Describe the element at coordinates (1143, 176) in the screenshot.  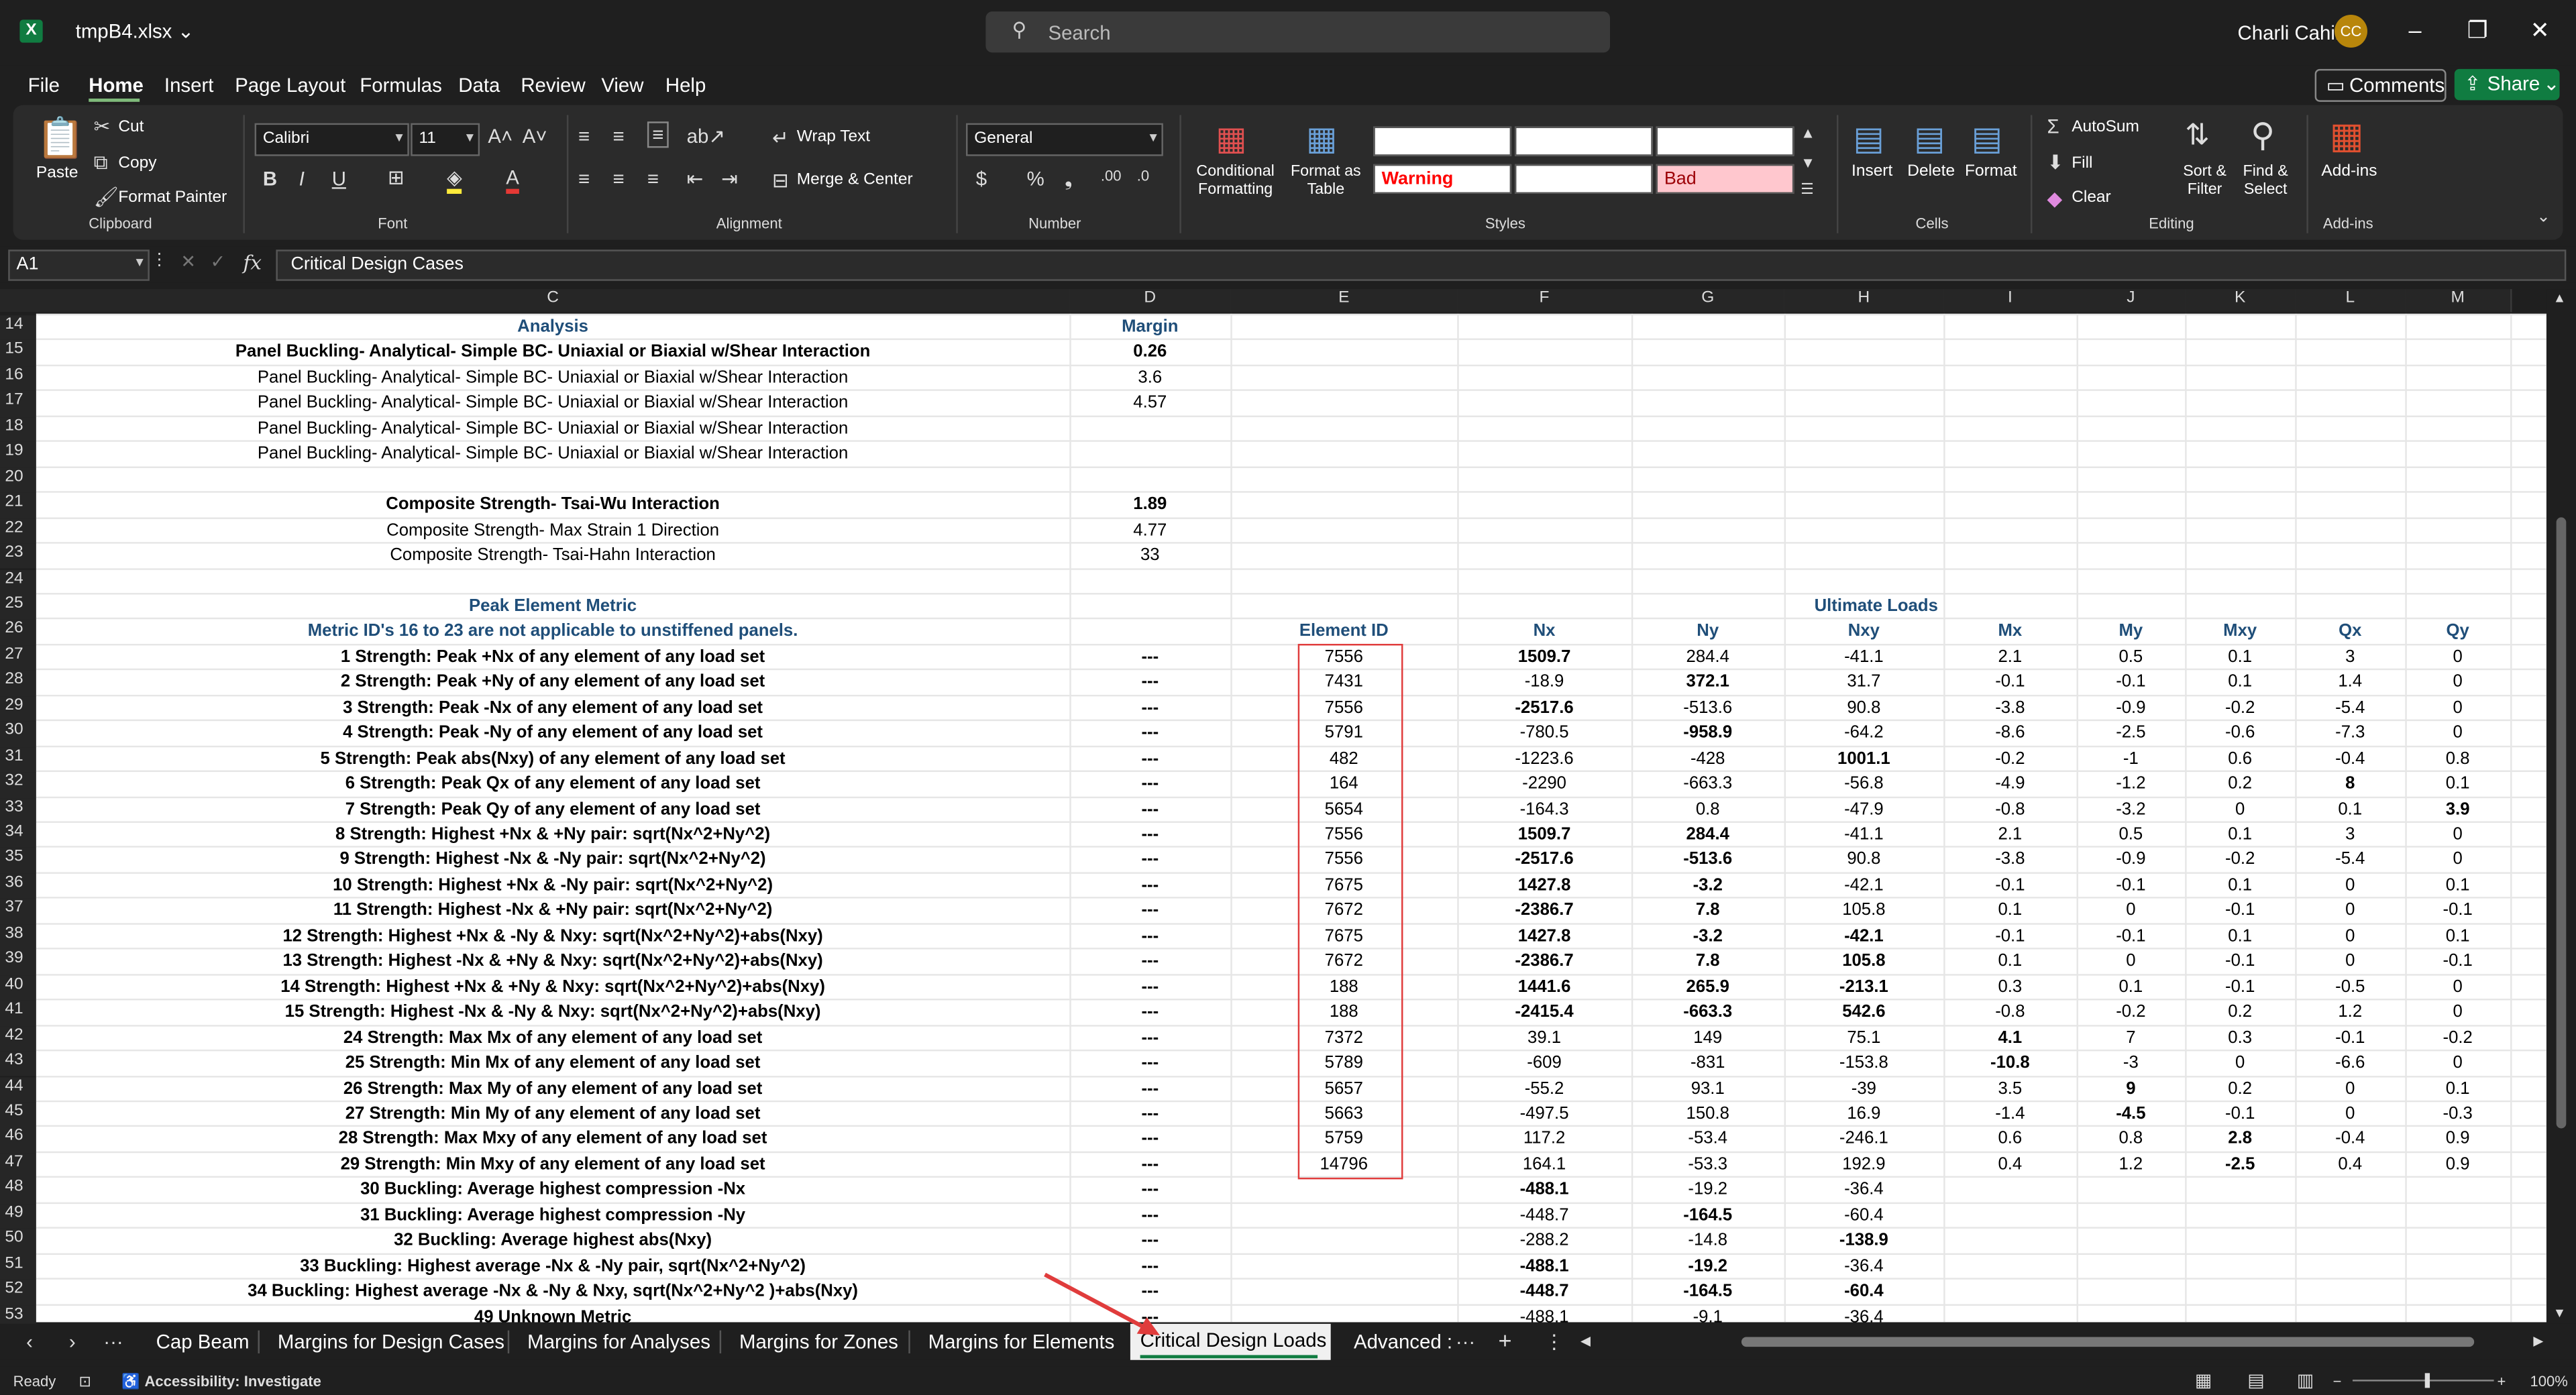
I see `decrease-decimal-icon: .0` at that location.